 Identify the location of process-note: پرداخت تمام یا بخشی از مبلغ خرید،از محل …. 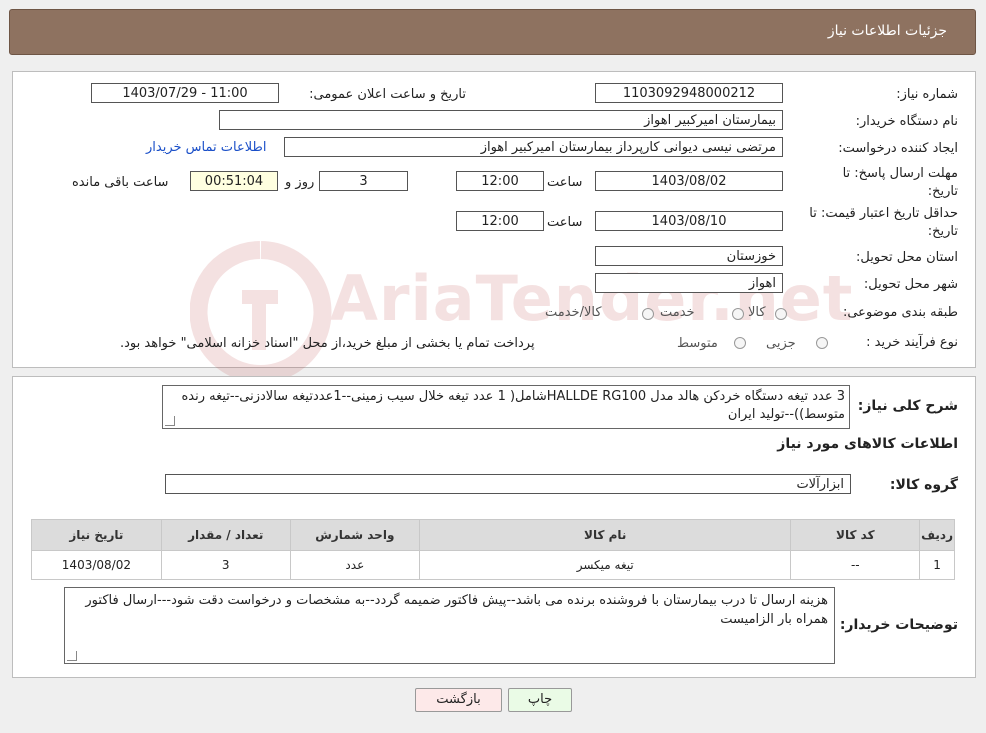
(327, 343).